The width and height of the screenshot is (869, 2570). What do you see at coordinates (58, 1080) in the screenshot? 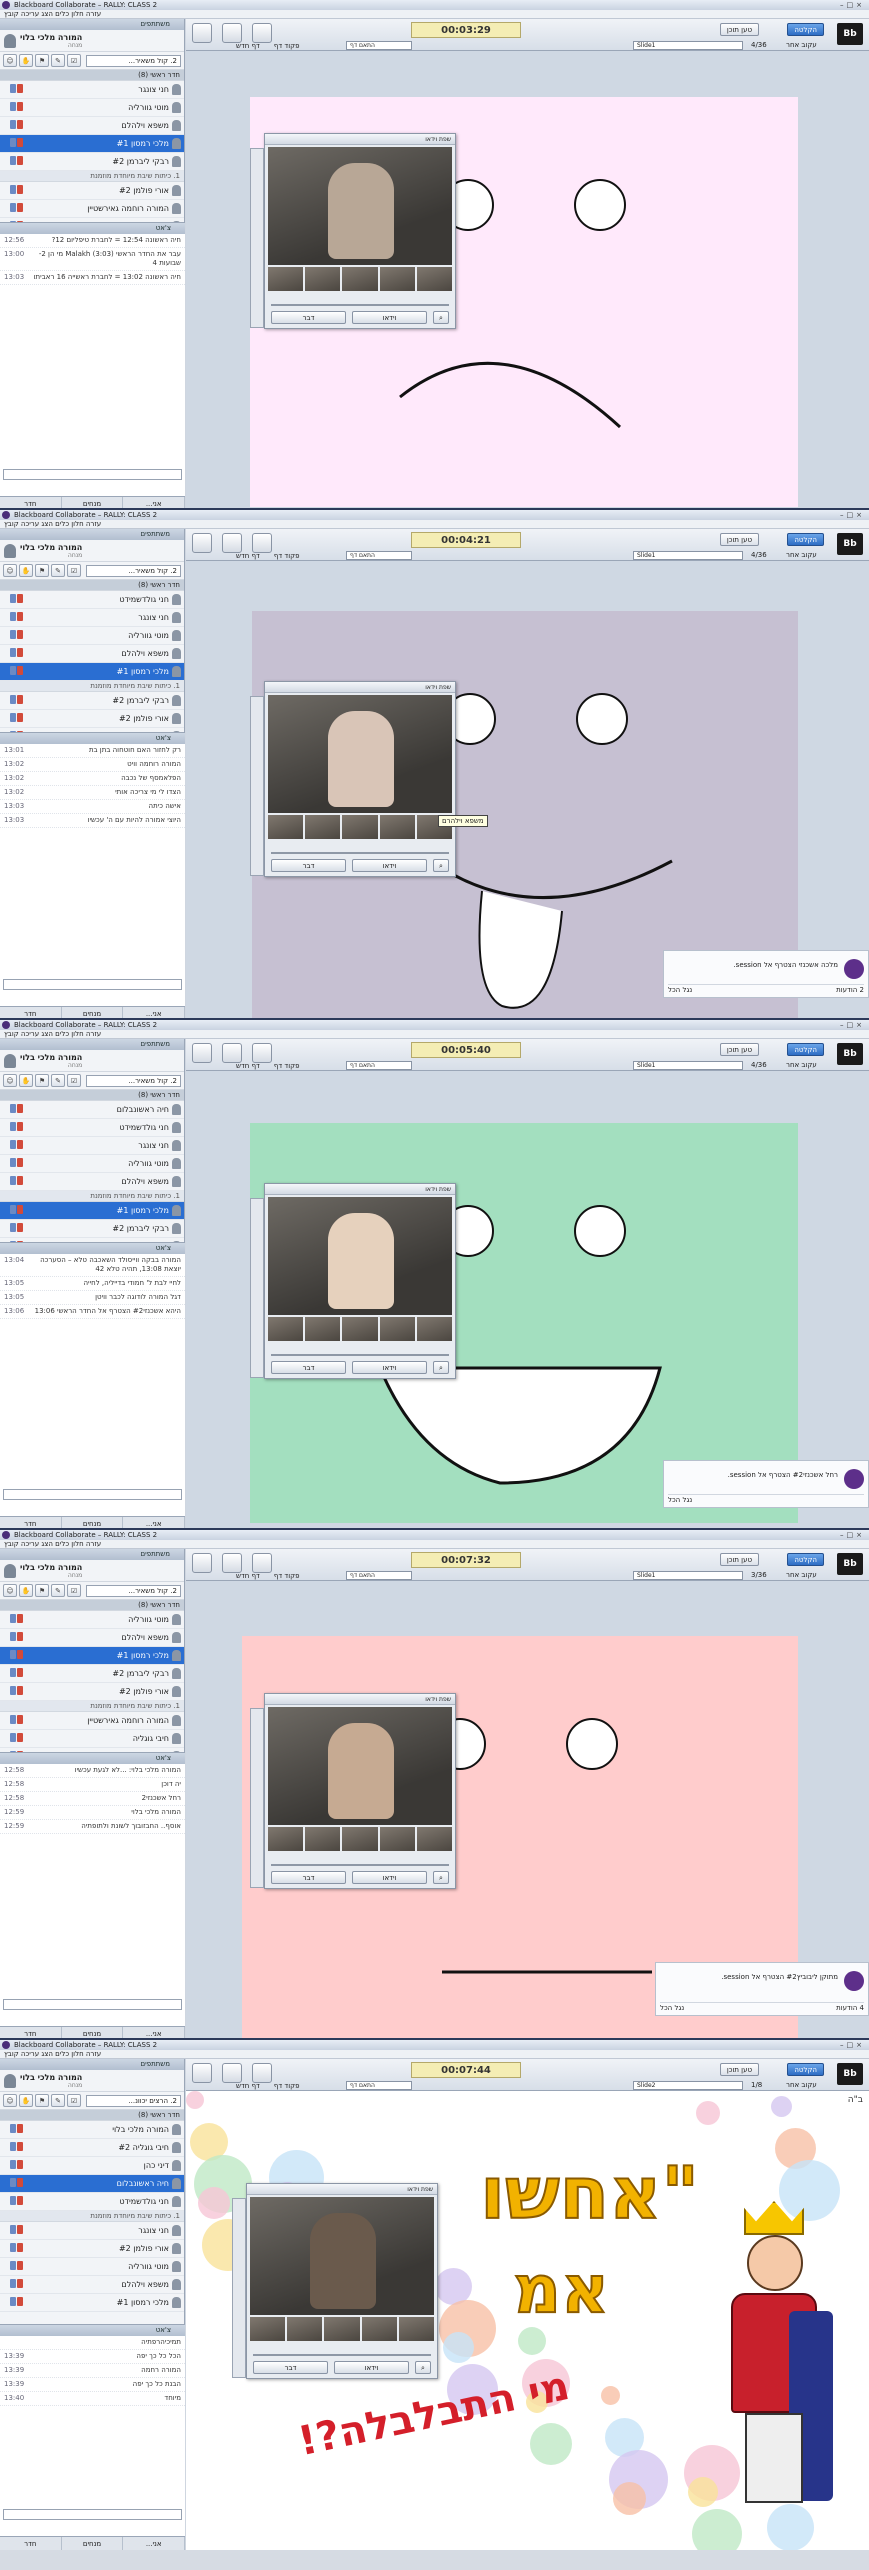
I see `participant-tool-4-icon: ✎` at bounding box center [58, 1080].